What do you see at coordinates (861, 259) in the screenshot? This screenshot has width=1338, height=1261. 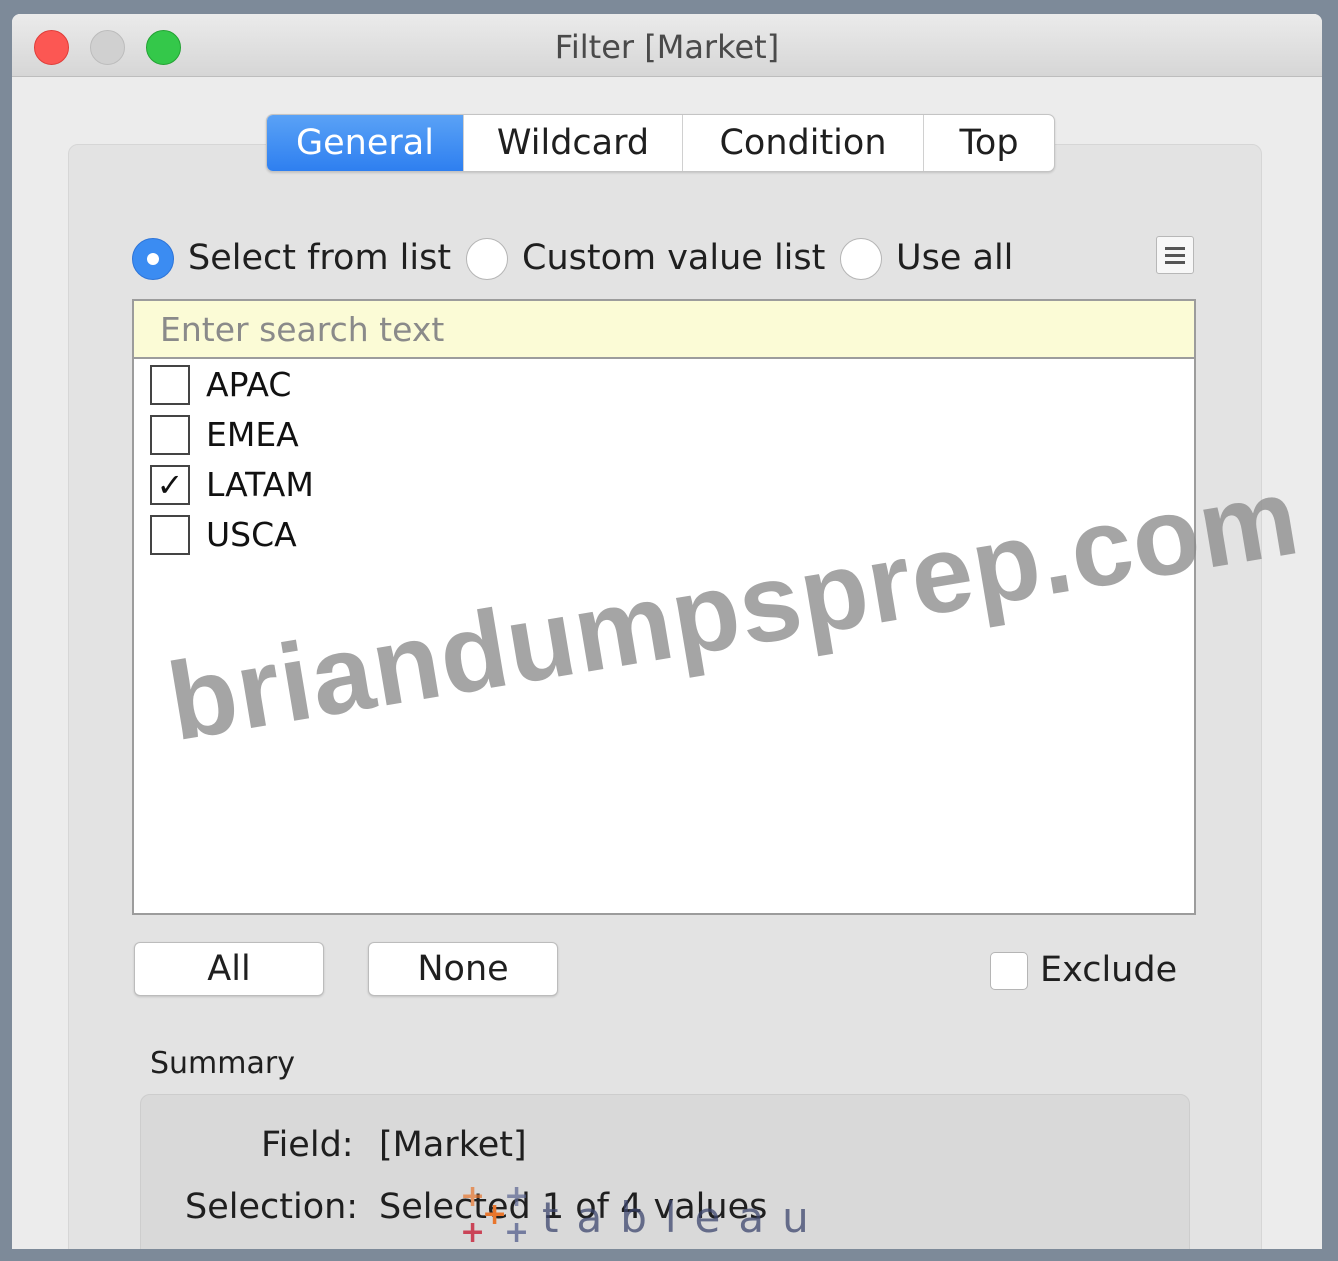 I see `use-all-radio` at bounding box center [861, 259].